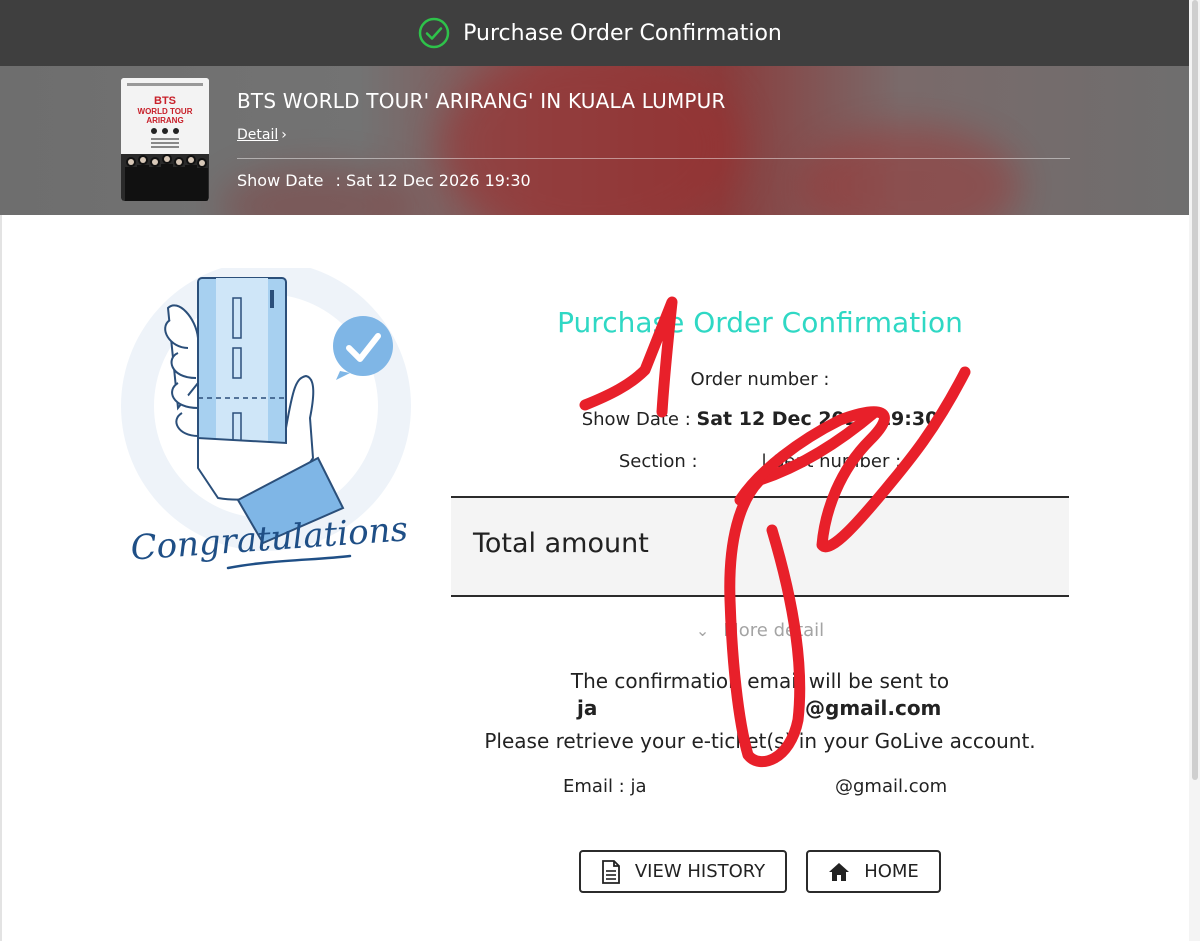 This screenshot has height=941, width=1200. What do you see at coordinates (773, 630) in the screenshot?
I see `more-detail-label: More detail` at bounding box center [773, 630].